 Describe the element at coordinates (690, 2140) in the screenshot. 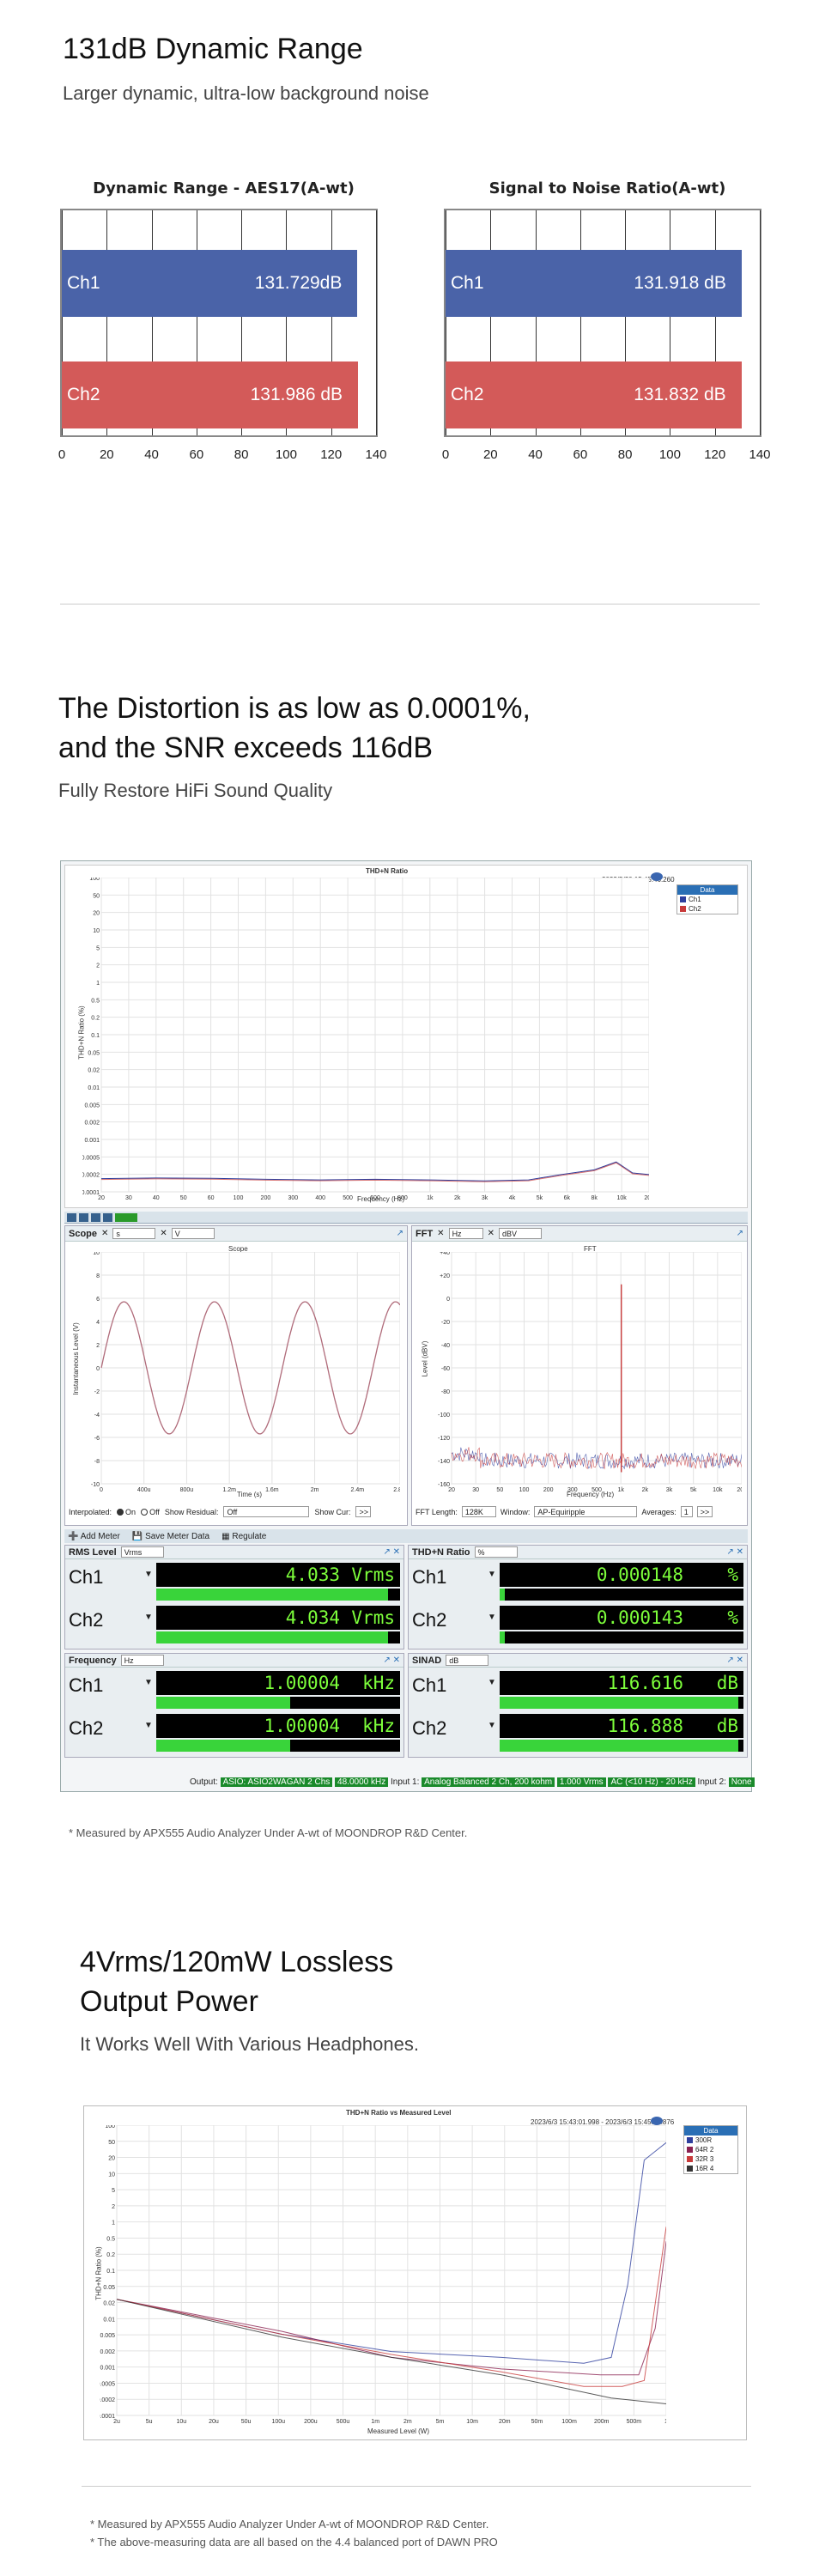

I see `legend-swatch` at that location.